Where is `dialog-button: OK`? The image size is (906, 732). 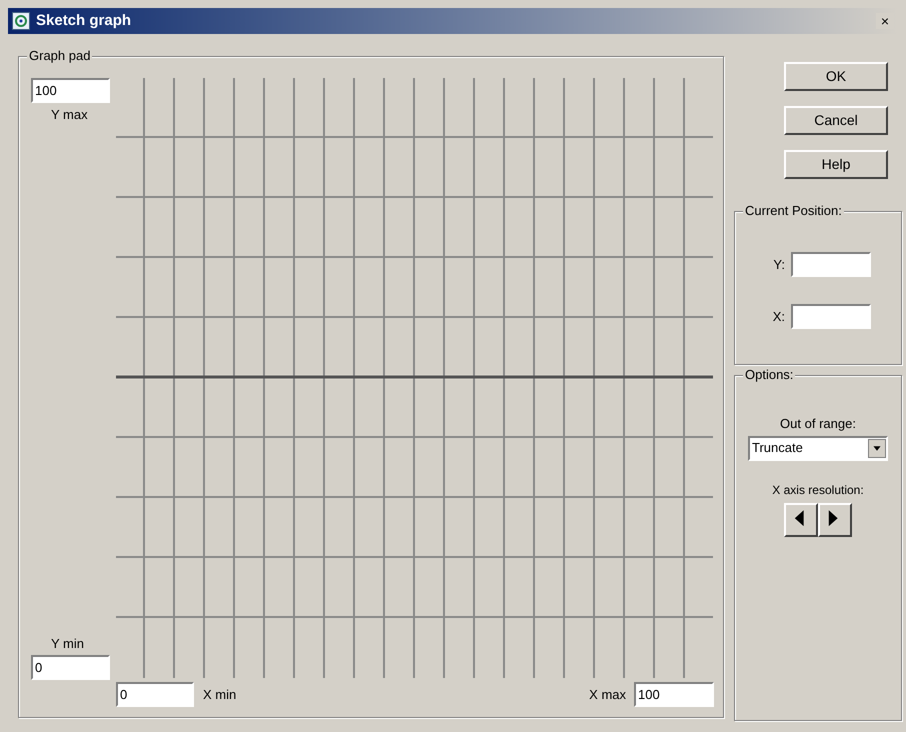
dialog-button: OK is located at coordinates (836, 76).